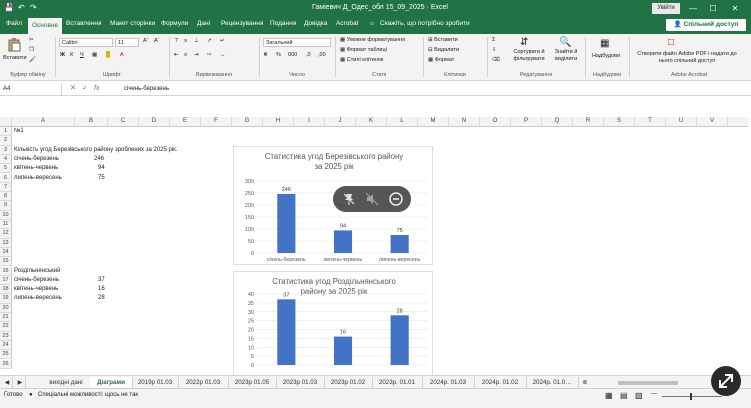  Describe the element at coordinates (71, 55) in the screenshot. I see `italic-icon: К` at that location.